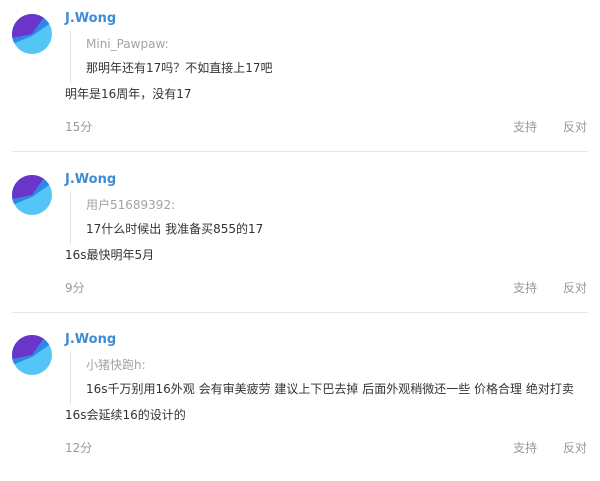  I want to click on quote-text: 那明年还有17吗？不如直接上17吧, so click(179, 68).